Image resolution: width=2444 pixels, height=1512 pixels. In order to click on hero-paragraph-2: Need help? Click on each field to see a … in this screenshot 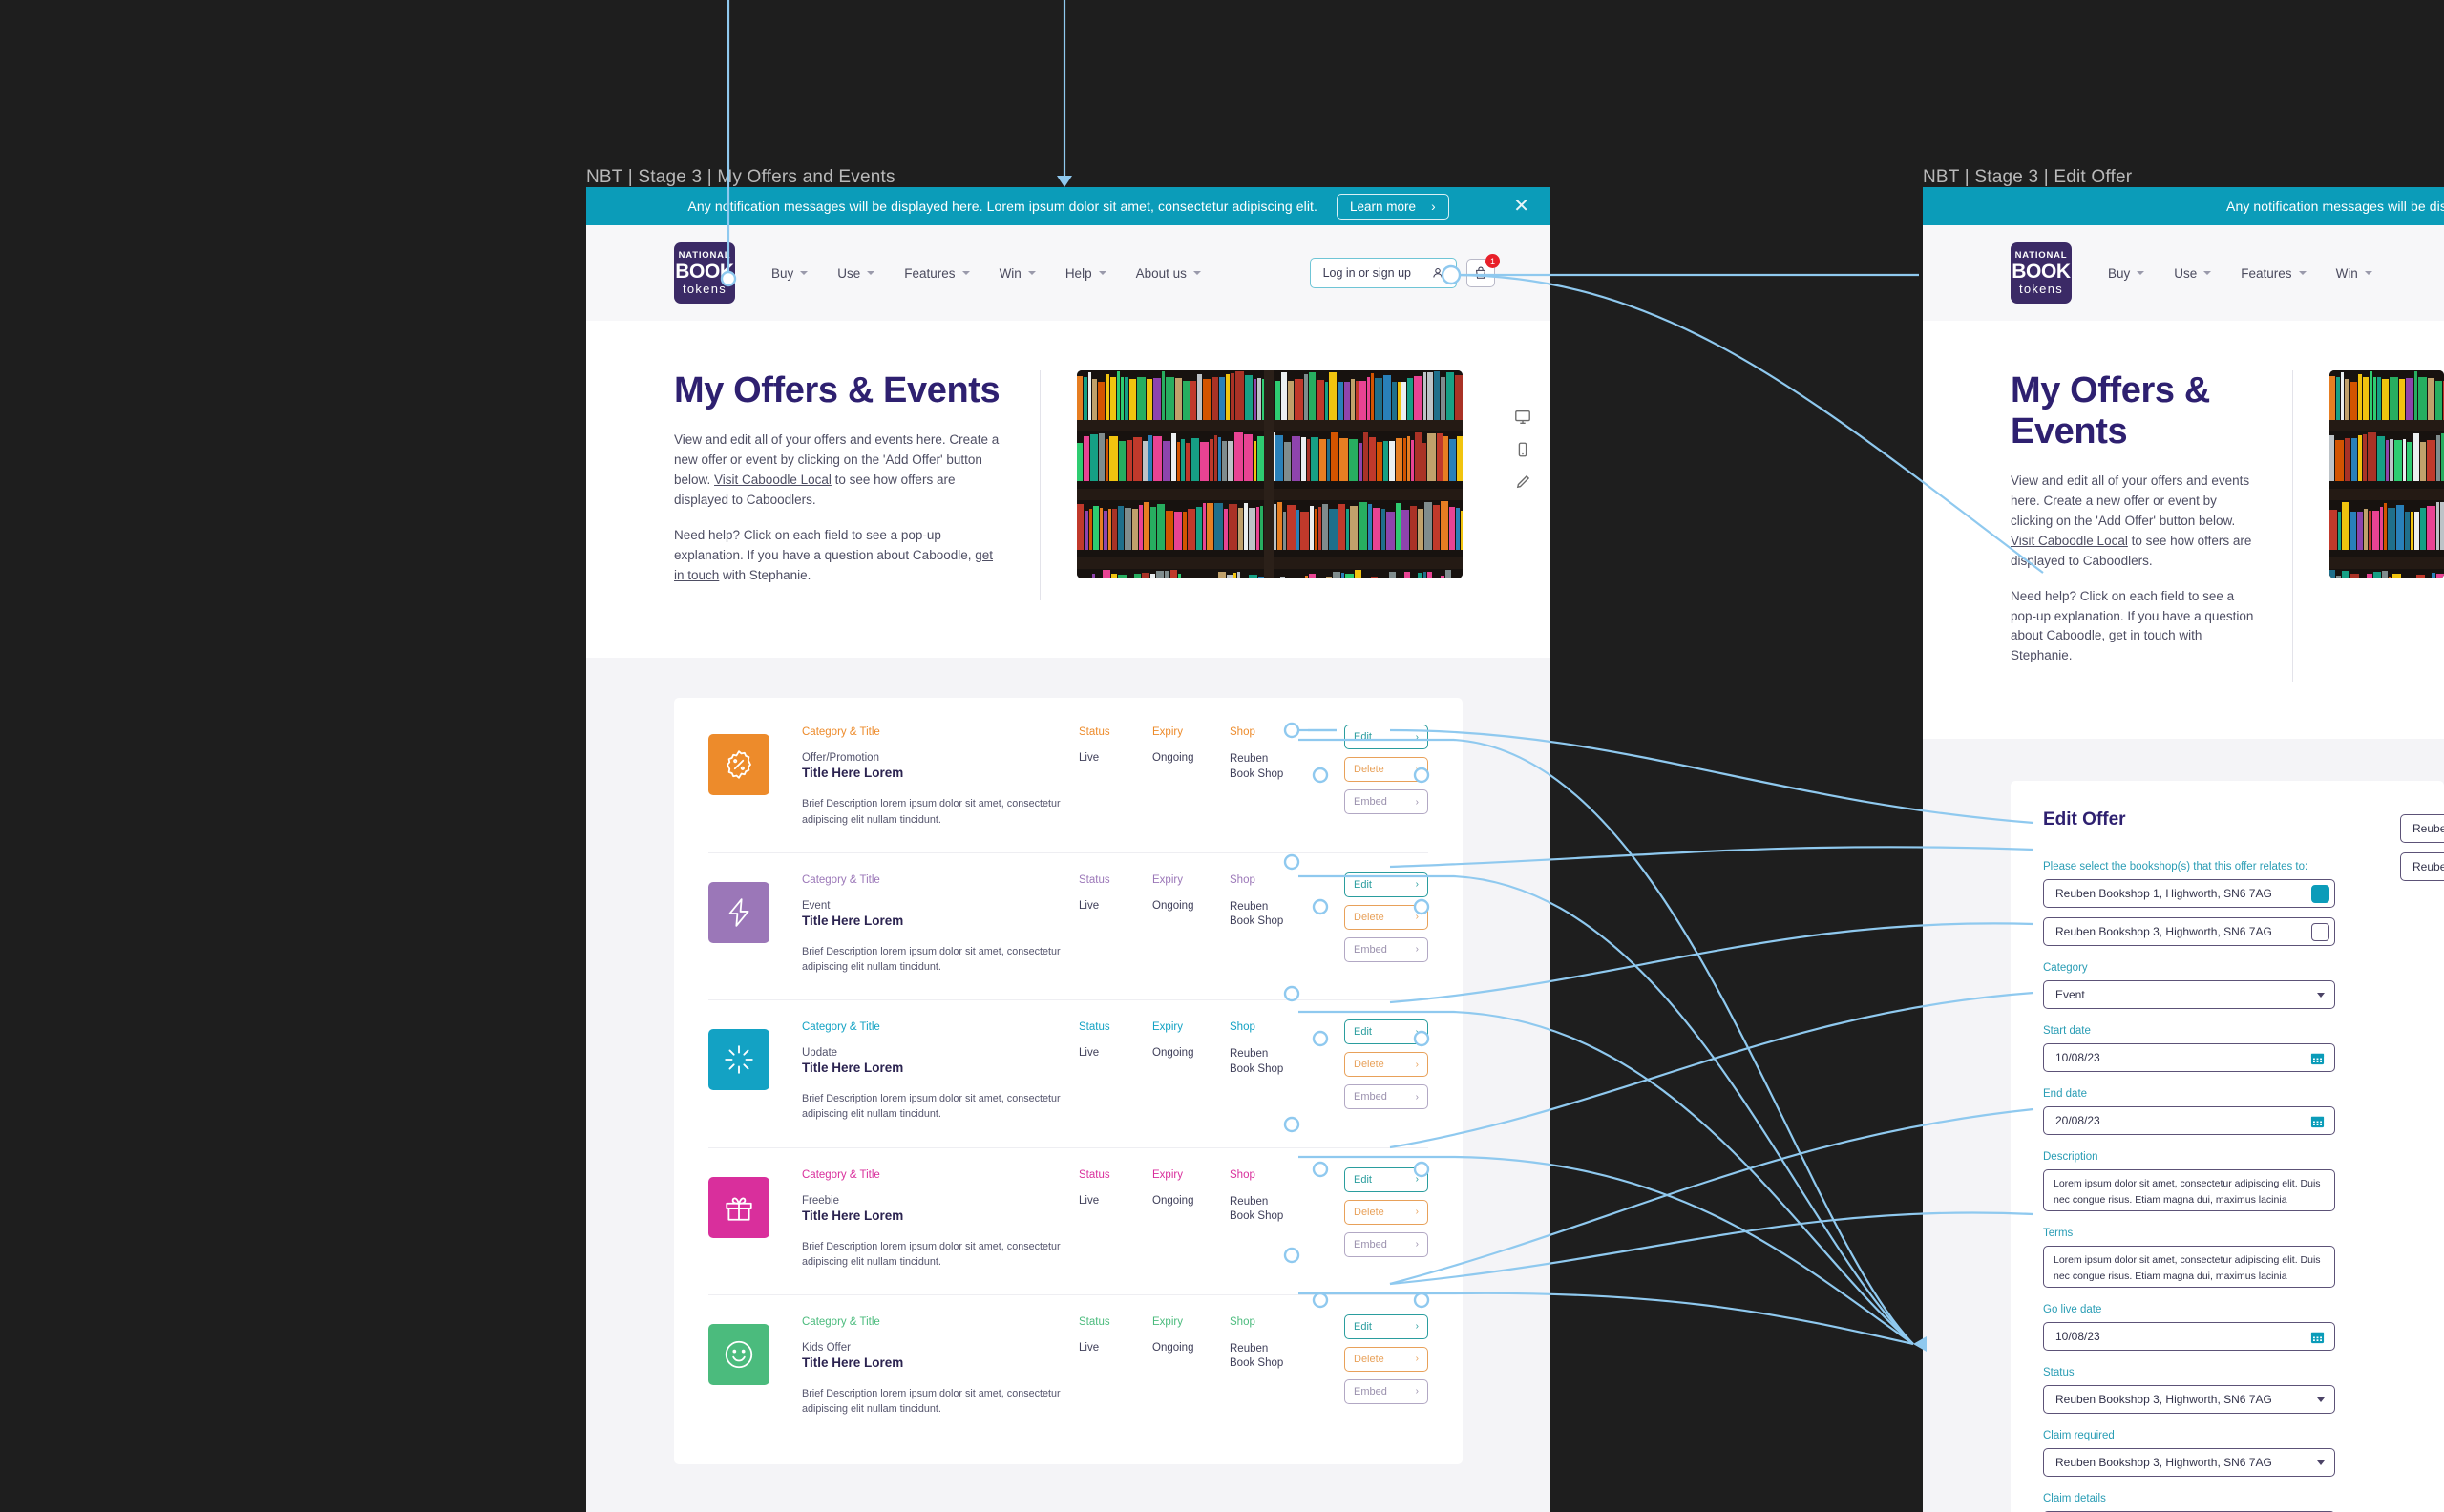, I will do `click(2133, 627)`.